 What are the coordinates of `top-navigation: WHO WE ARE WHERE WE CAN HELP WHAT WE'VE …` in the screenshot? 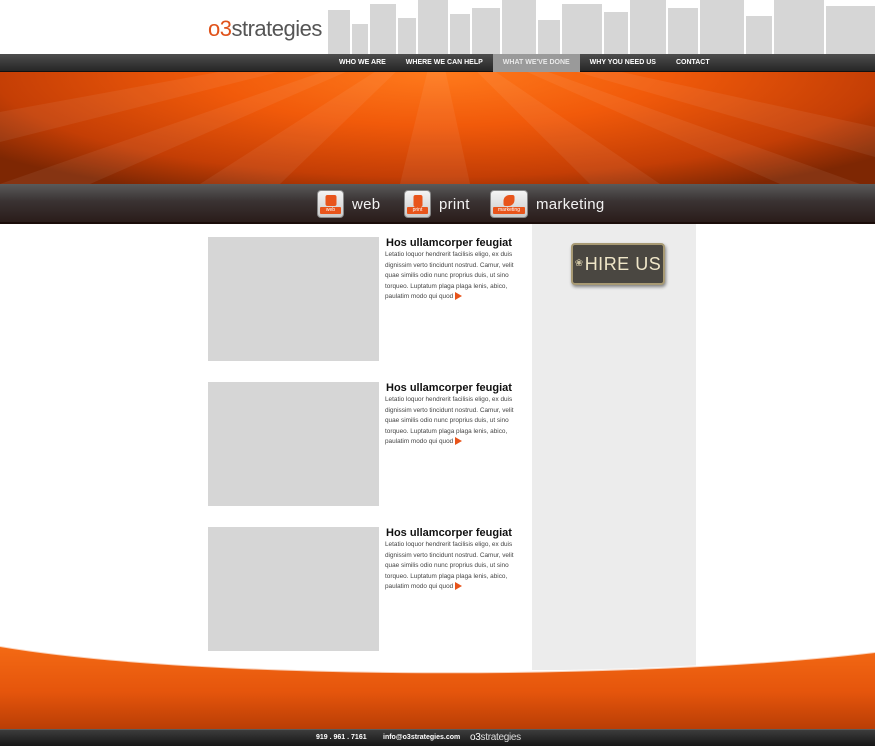 It's located at (437, 63).